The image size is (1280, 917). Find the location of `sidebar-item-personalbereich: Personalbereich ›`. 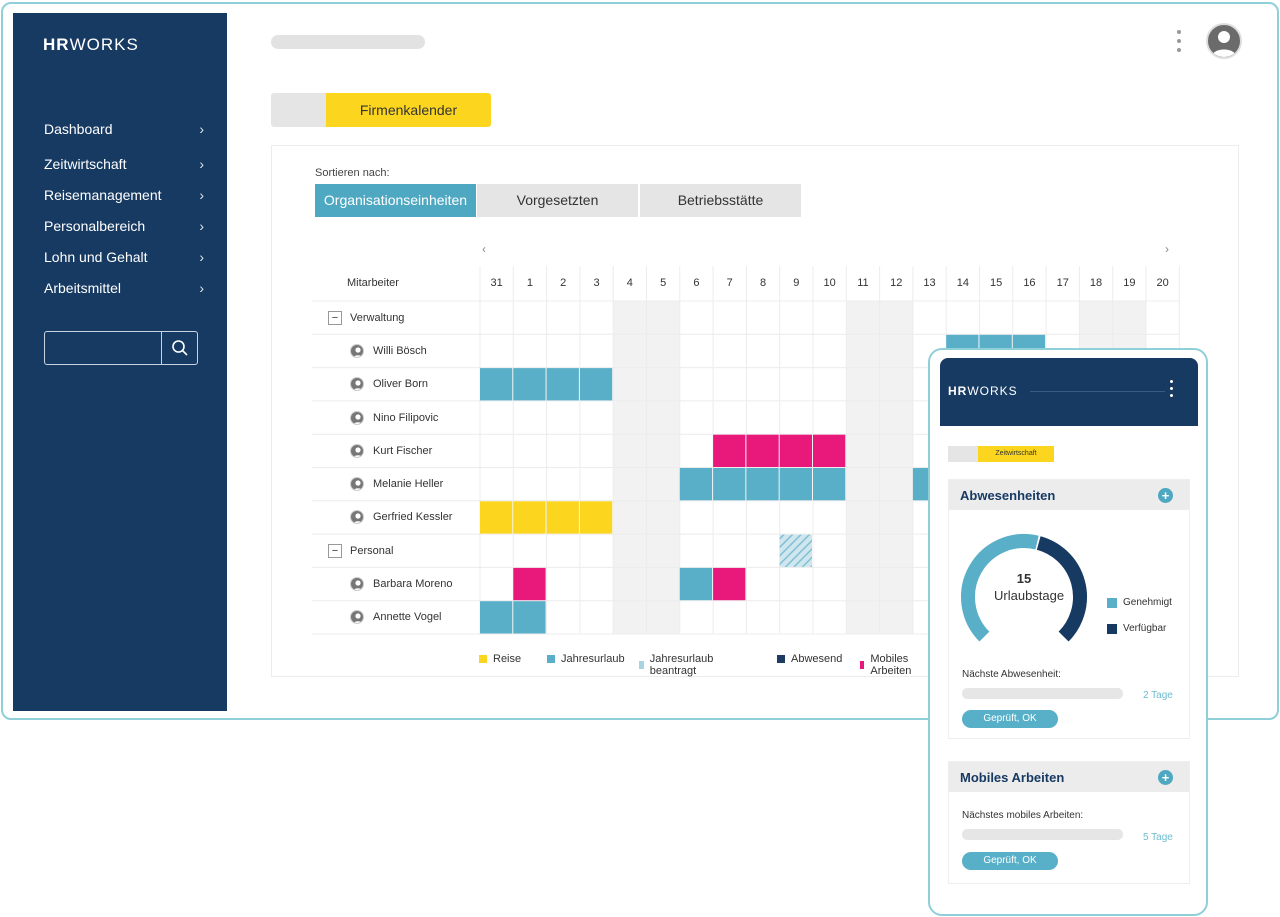

sidebar-item-personalbereich: Personalbereich › is located at coordinates (124, 225).